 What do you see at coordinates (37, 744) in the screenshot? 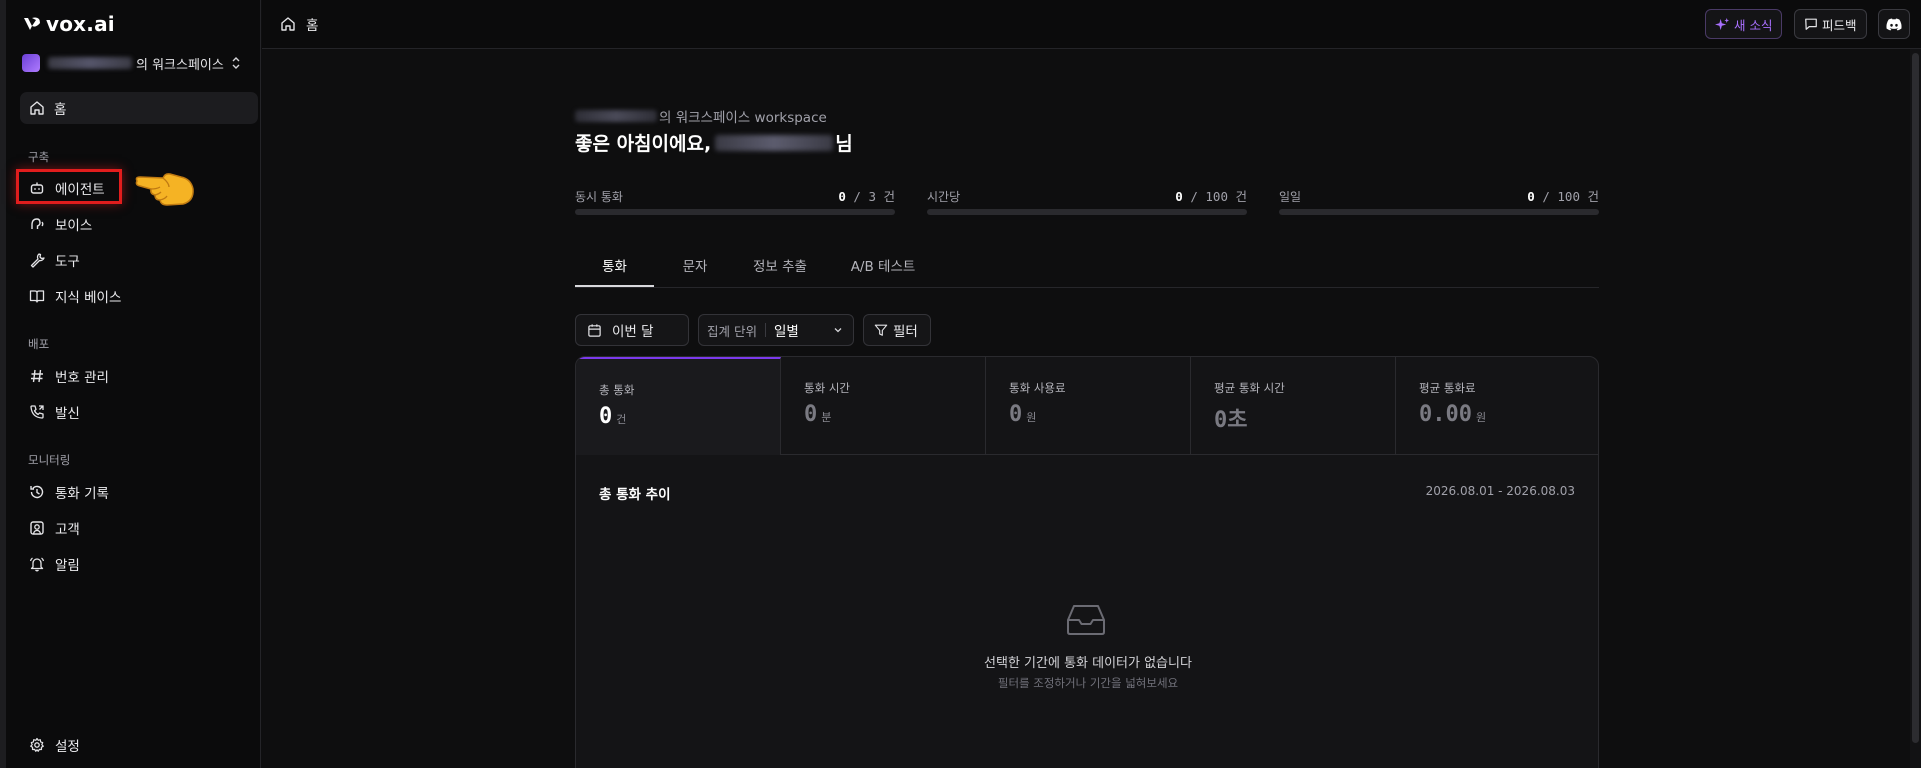
I see `gear-icon` at bounding box center [37, 744].